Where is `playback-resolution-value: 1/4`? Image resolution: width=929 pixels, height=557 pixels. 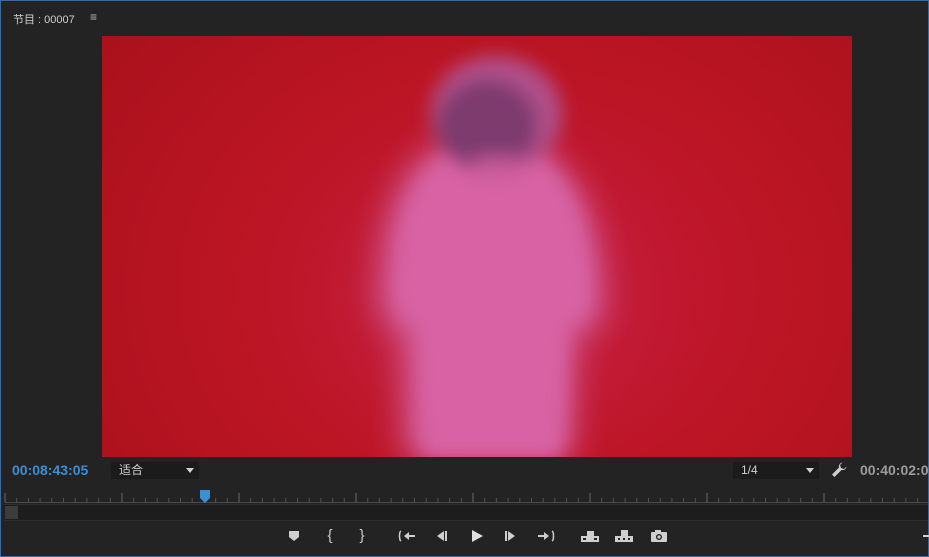
playback-resolution-value: 1/4 is located at coordinates (749, 470).